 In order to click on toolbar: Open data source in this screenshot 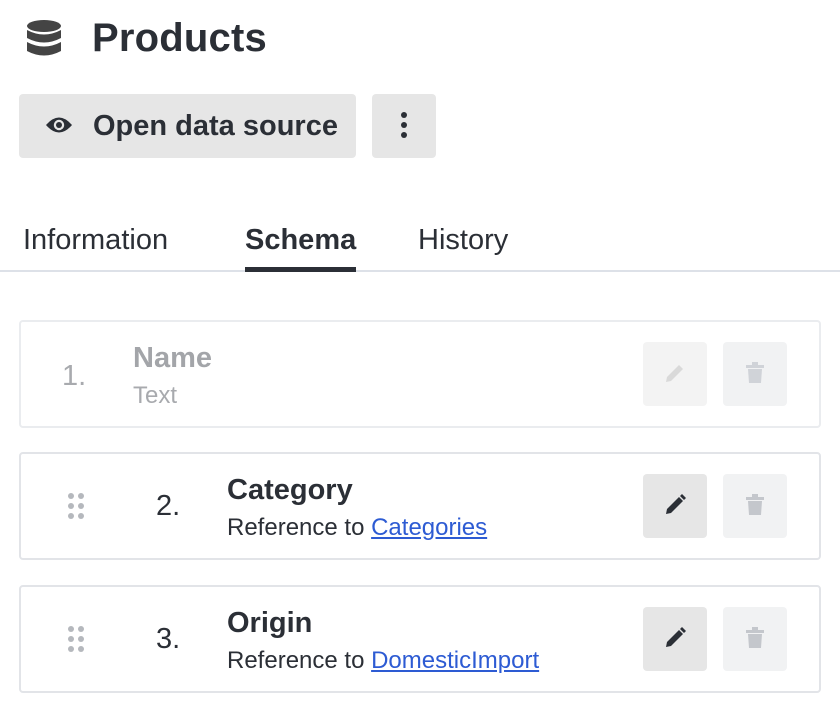, I will do `click(227, 126)`.